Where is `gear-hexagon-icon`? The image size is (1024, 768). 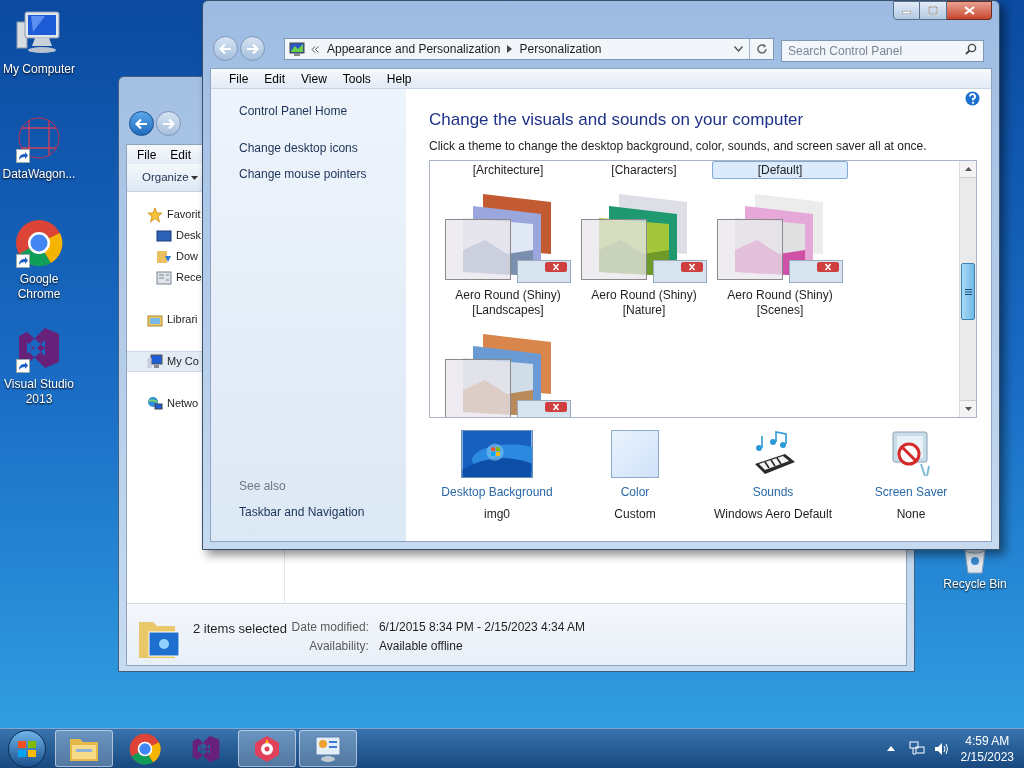 gear-hexagon-icon is located at coordinates (267, 748).